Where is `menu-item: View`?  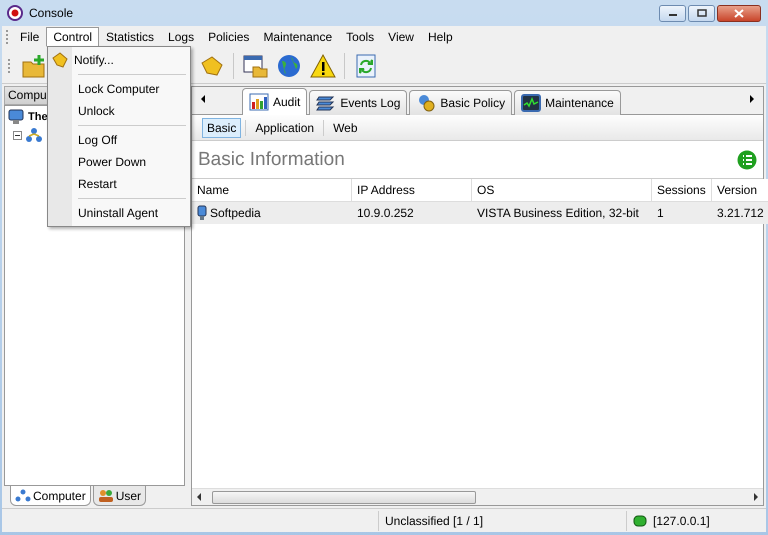
menu-item: View is located at coordinates (401, 37).